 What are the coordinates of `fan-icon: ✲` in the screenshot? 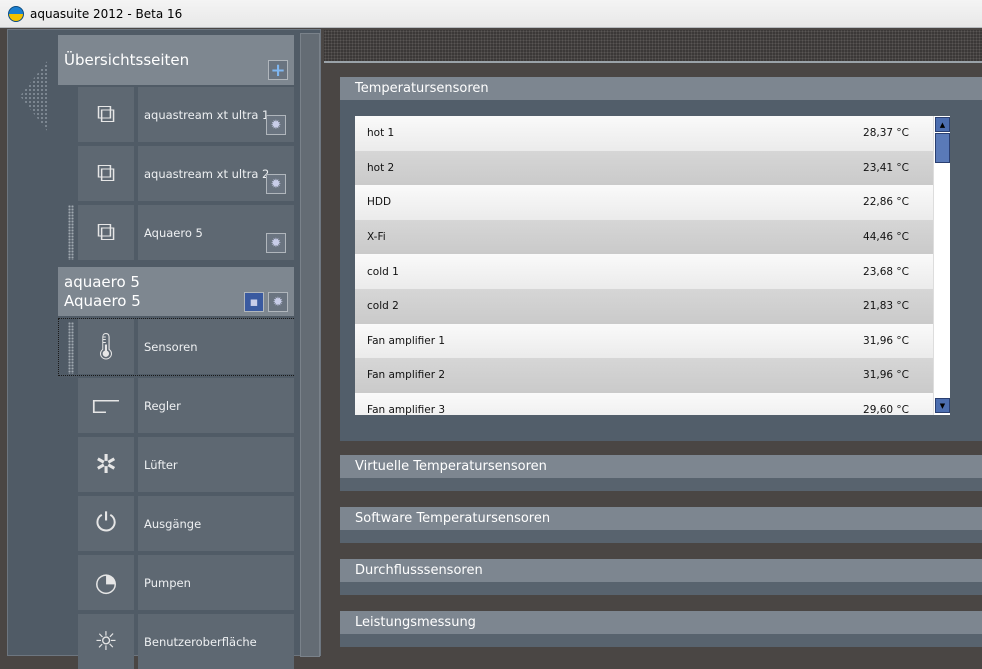 It's located at (106, 464).